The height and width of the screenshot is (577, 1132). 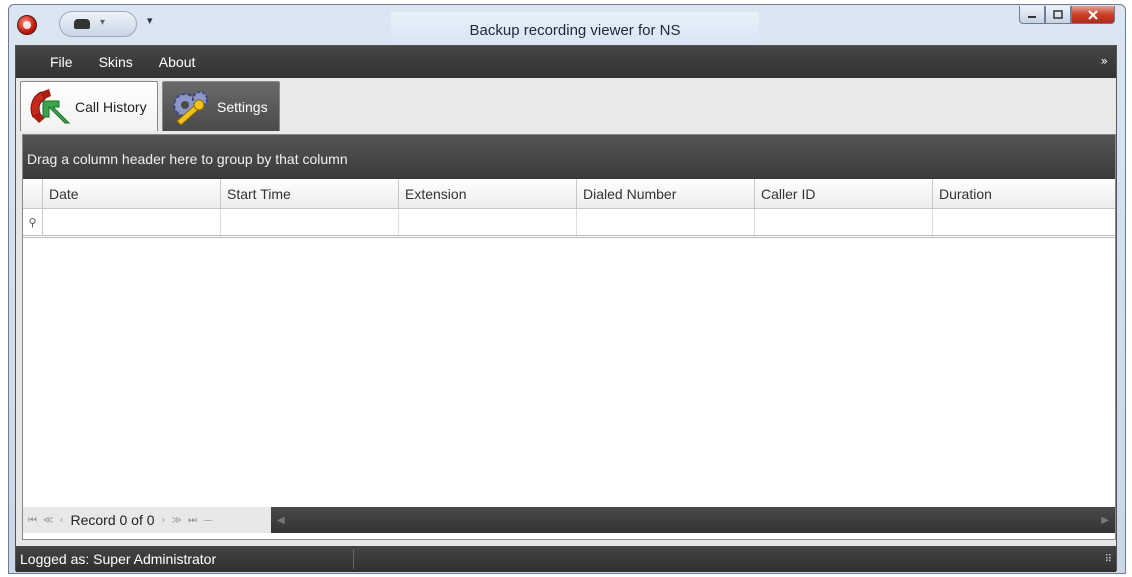 What do you see at coordinates (208, 520) in the screenshot?
I see `delete-record-icon: —` at bounding box center [208, 520].